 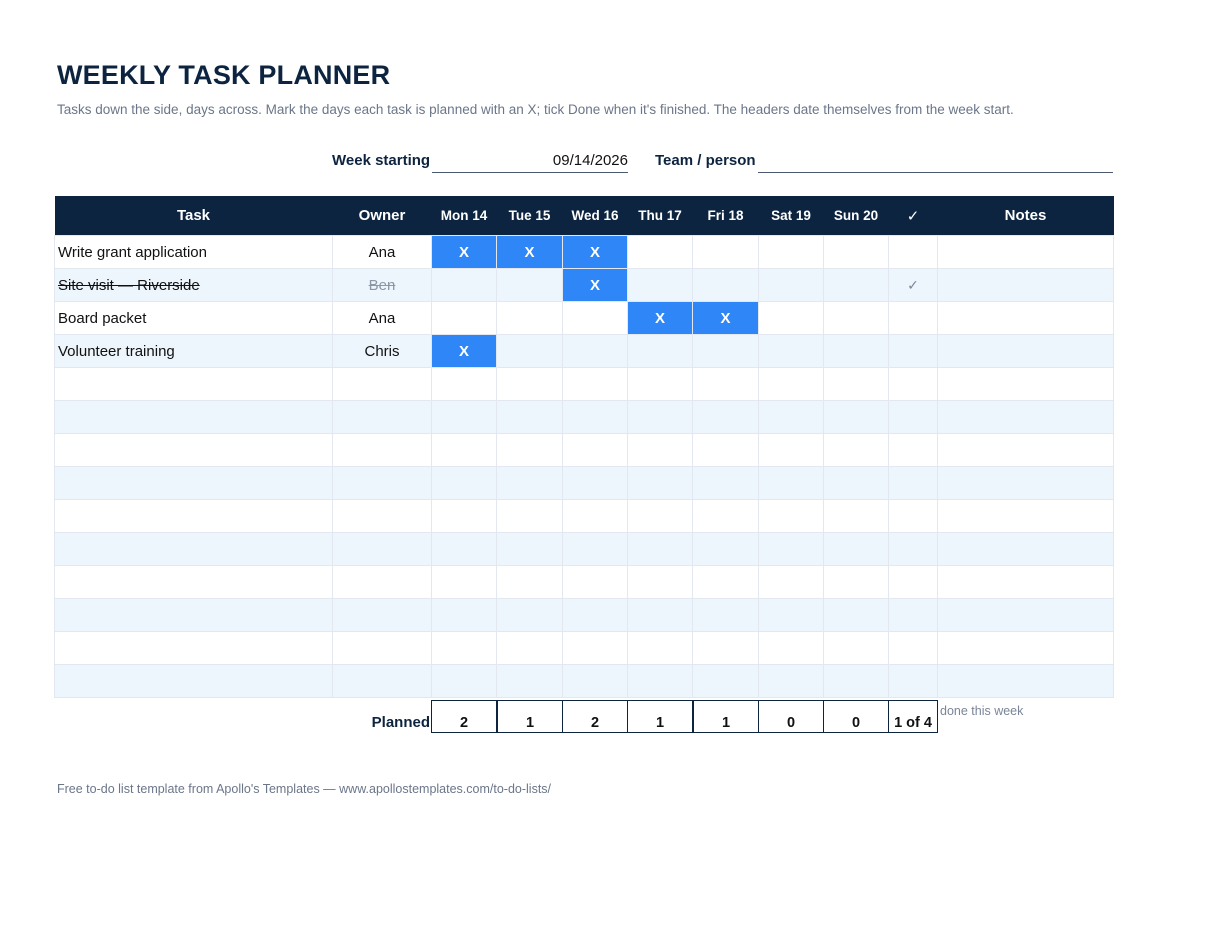 I want to click on task-cell: Site visit — Riverside, so click(x=193, y=285).